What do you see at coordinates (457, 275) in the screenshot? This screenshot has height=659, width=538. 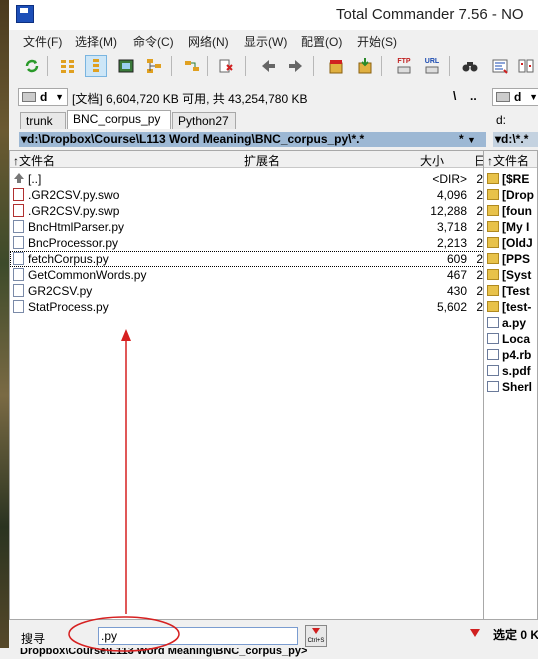 I see `file-size: 467` at bounding box center [457, 275].